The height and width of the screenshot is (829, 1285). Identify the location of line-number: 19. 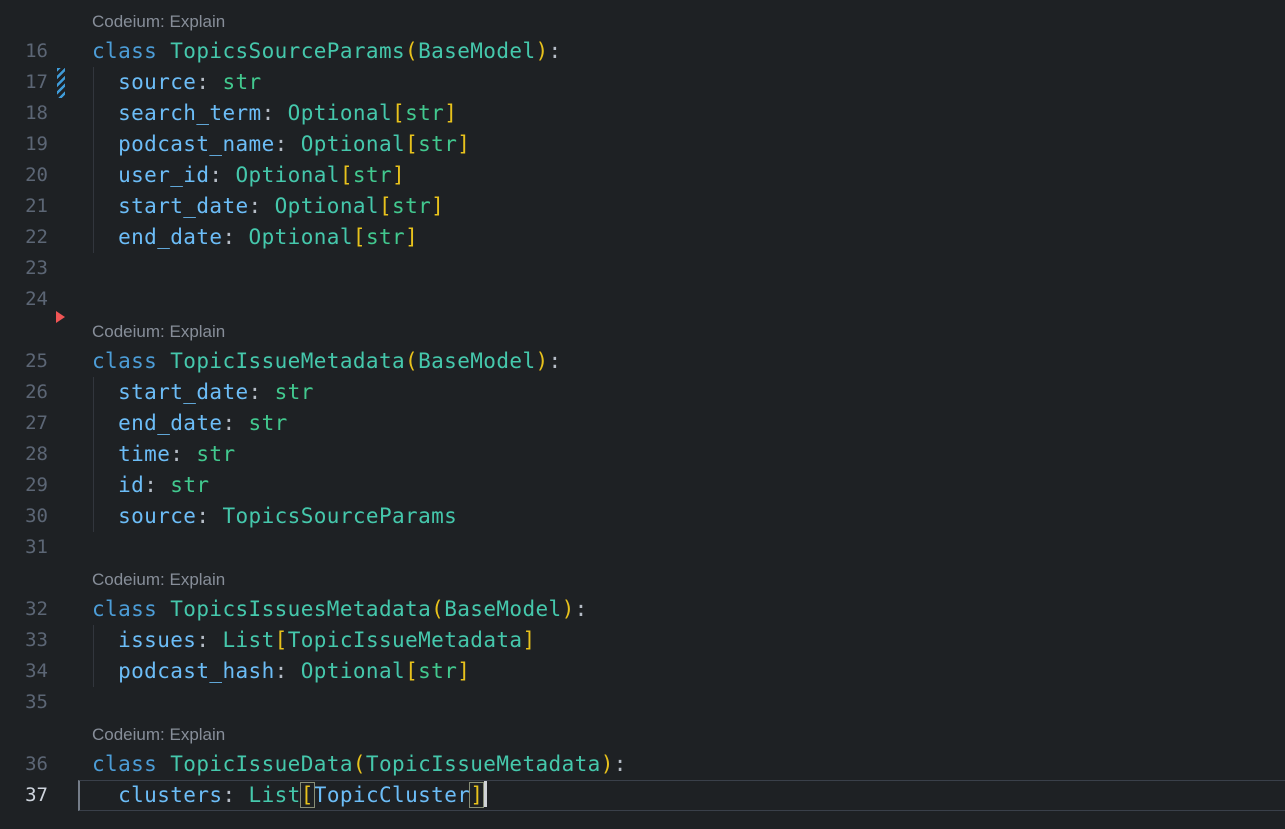
(24, 144).